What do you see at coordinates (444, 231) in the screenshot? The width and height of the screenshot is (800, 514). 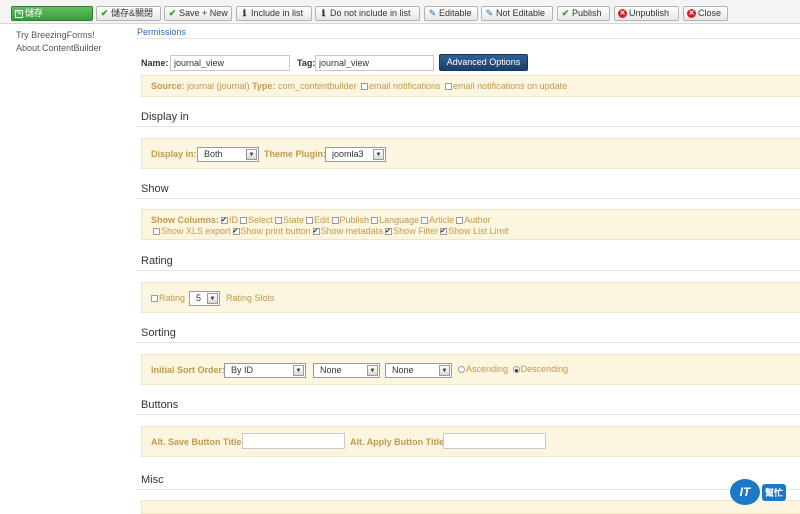 I see `show-show-list-limit-checkbox` at bounding box center [444, 231].